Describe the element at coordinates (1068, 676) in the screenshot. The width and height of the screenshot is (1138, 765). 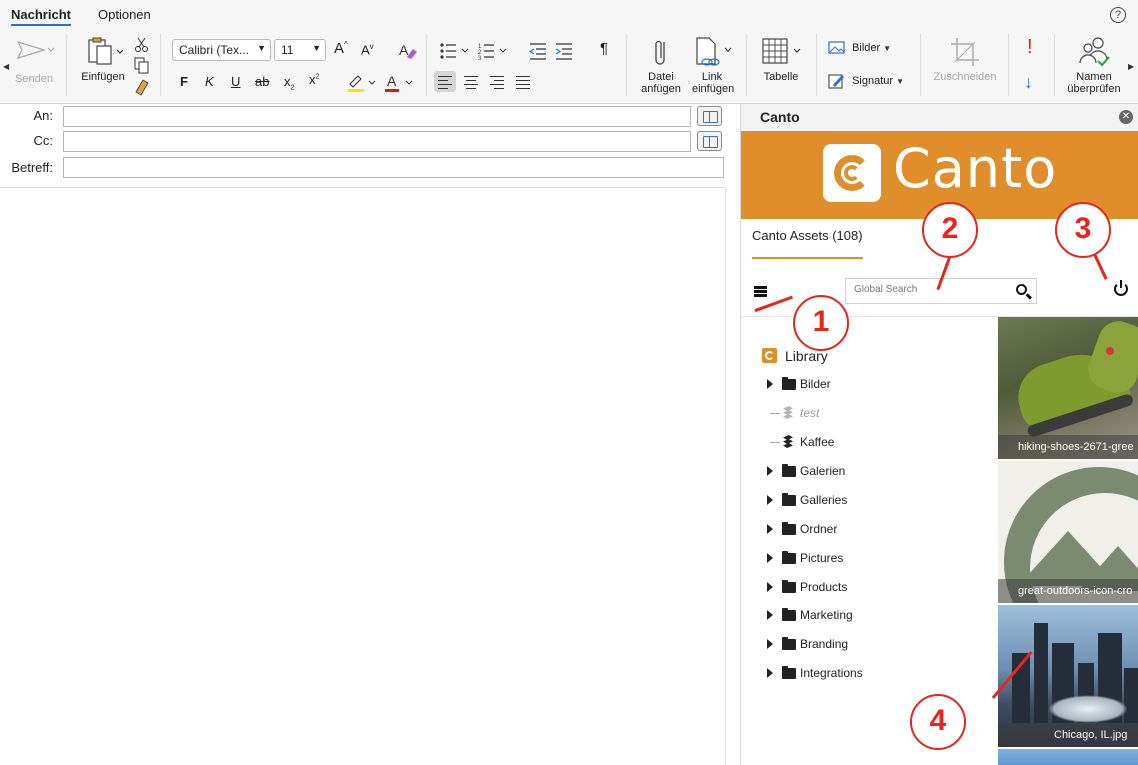
I see `thumbnail-chicago: Chicago, IL.jpg` at that location.